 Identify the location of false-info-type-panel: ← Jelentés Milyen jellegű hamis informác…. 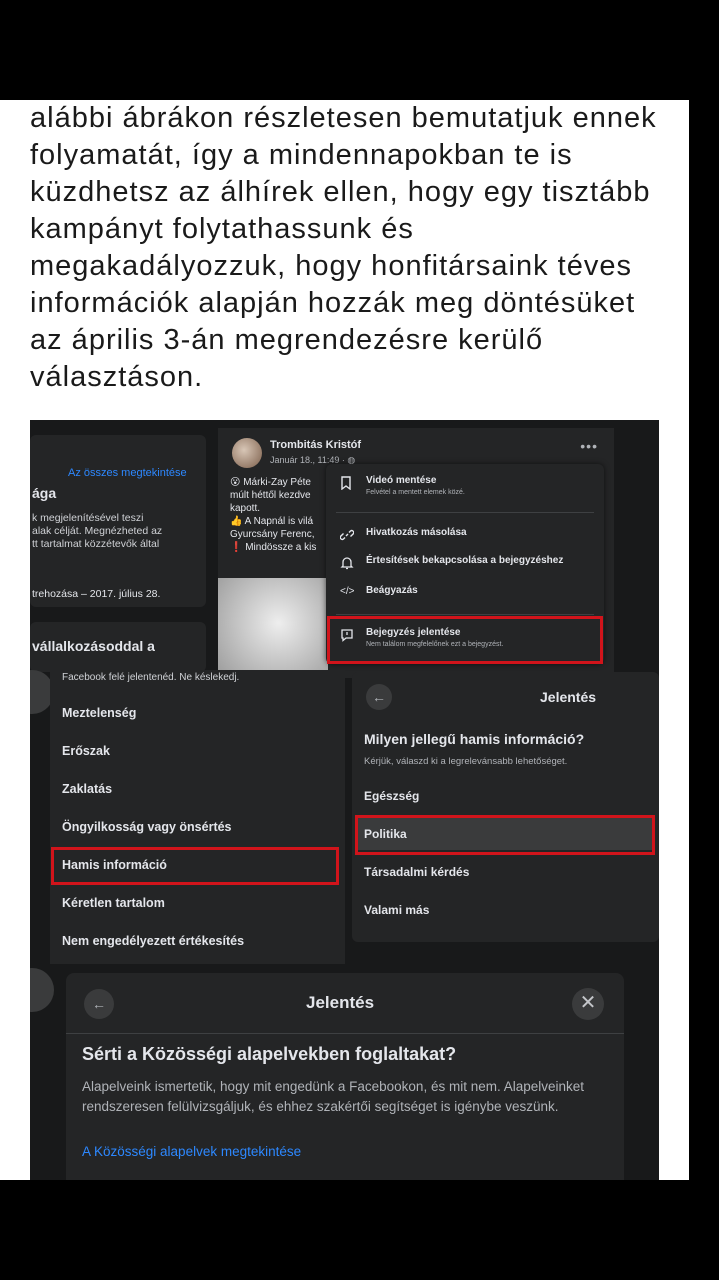
(505, 807).